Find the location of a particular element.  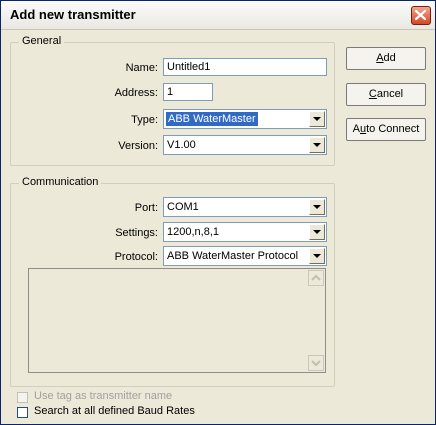

title-bar: Add new transmitter is located at coordinates (218, 15).